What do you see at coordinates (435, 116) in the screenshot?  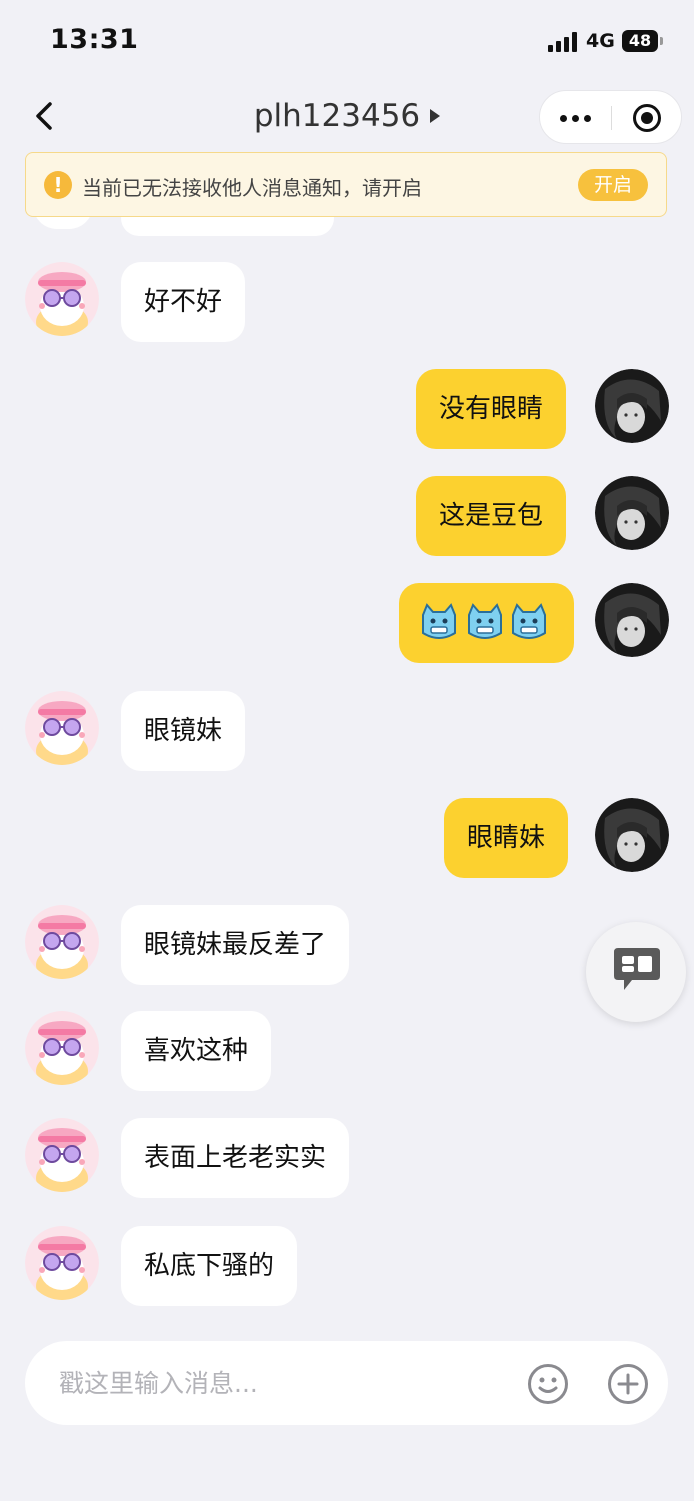 I see `caret-right-icon` at bounding box center [435, 116].